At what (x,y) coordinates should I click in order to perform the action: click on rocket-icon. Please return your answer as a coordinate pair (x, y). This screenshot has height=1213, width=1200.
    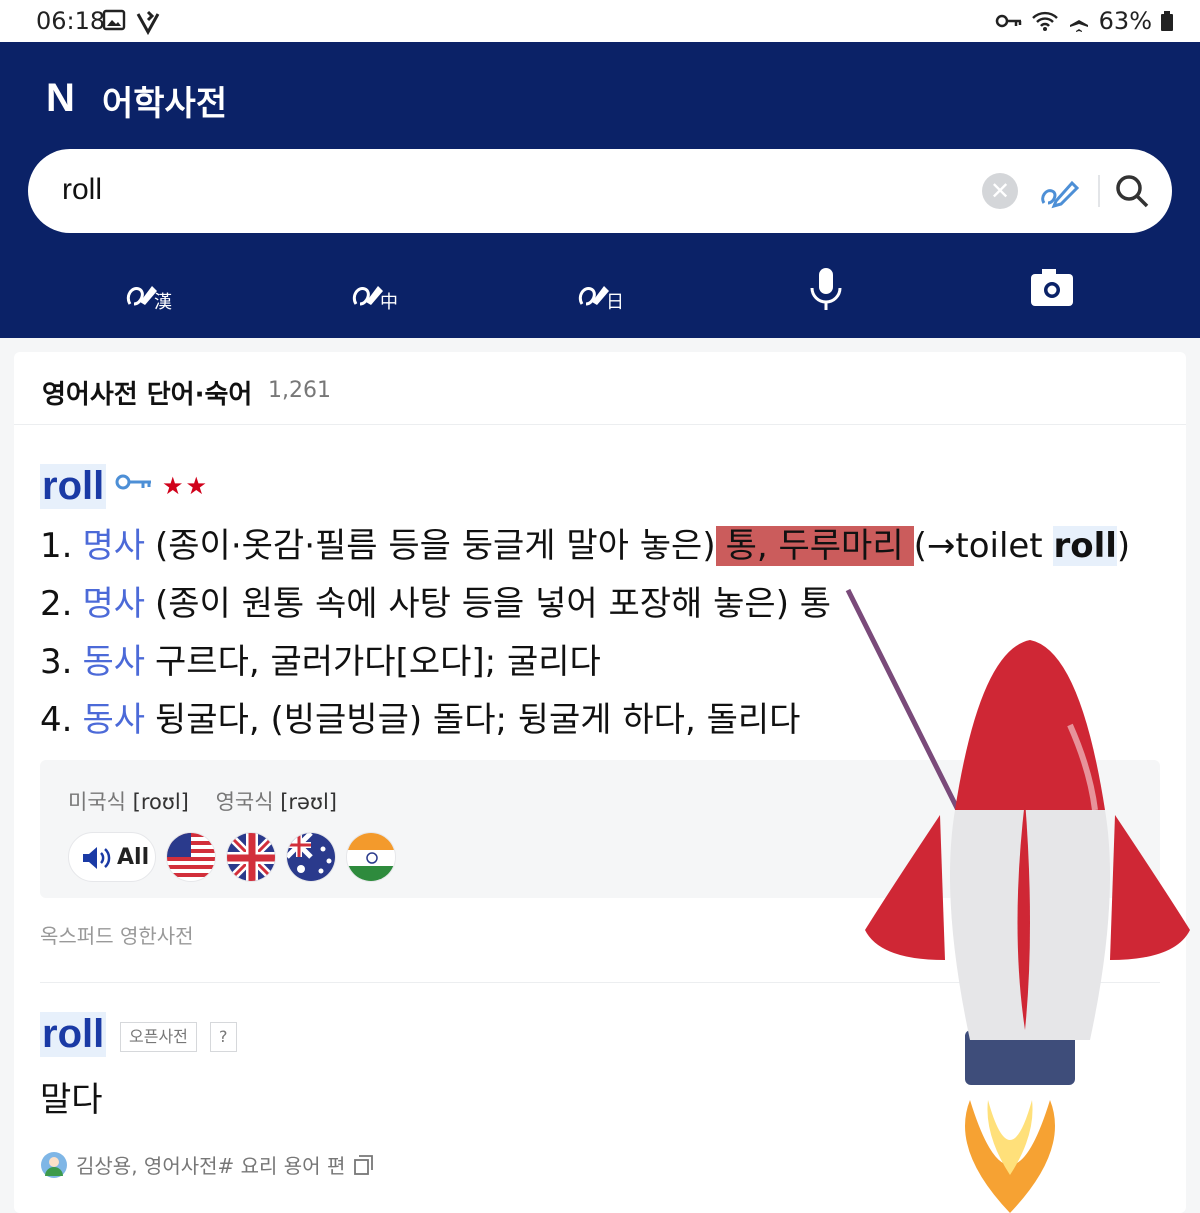
    Looking at the image, I should click on (1027, 926).